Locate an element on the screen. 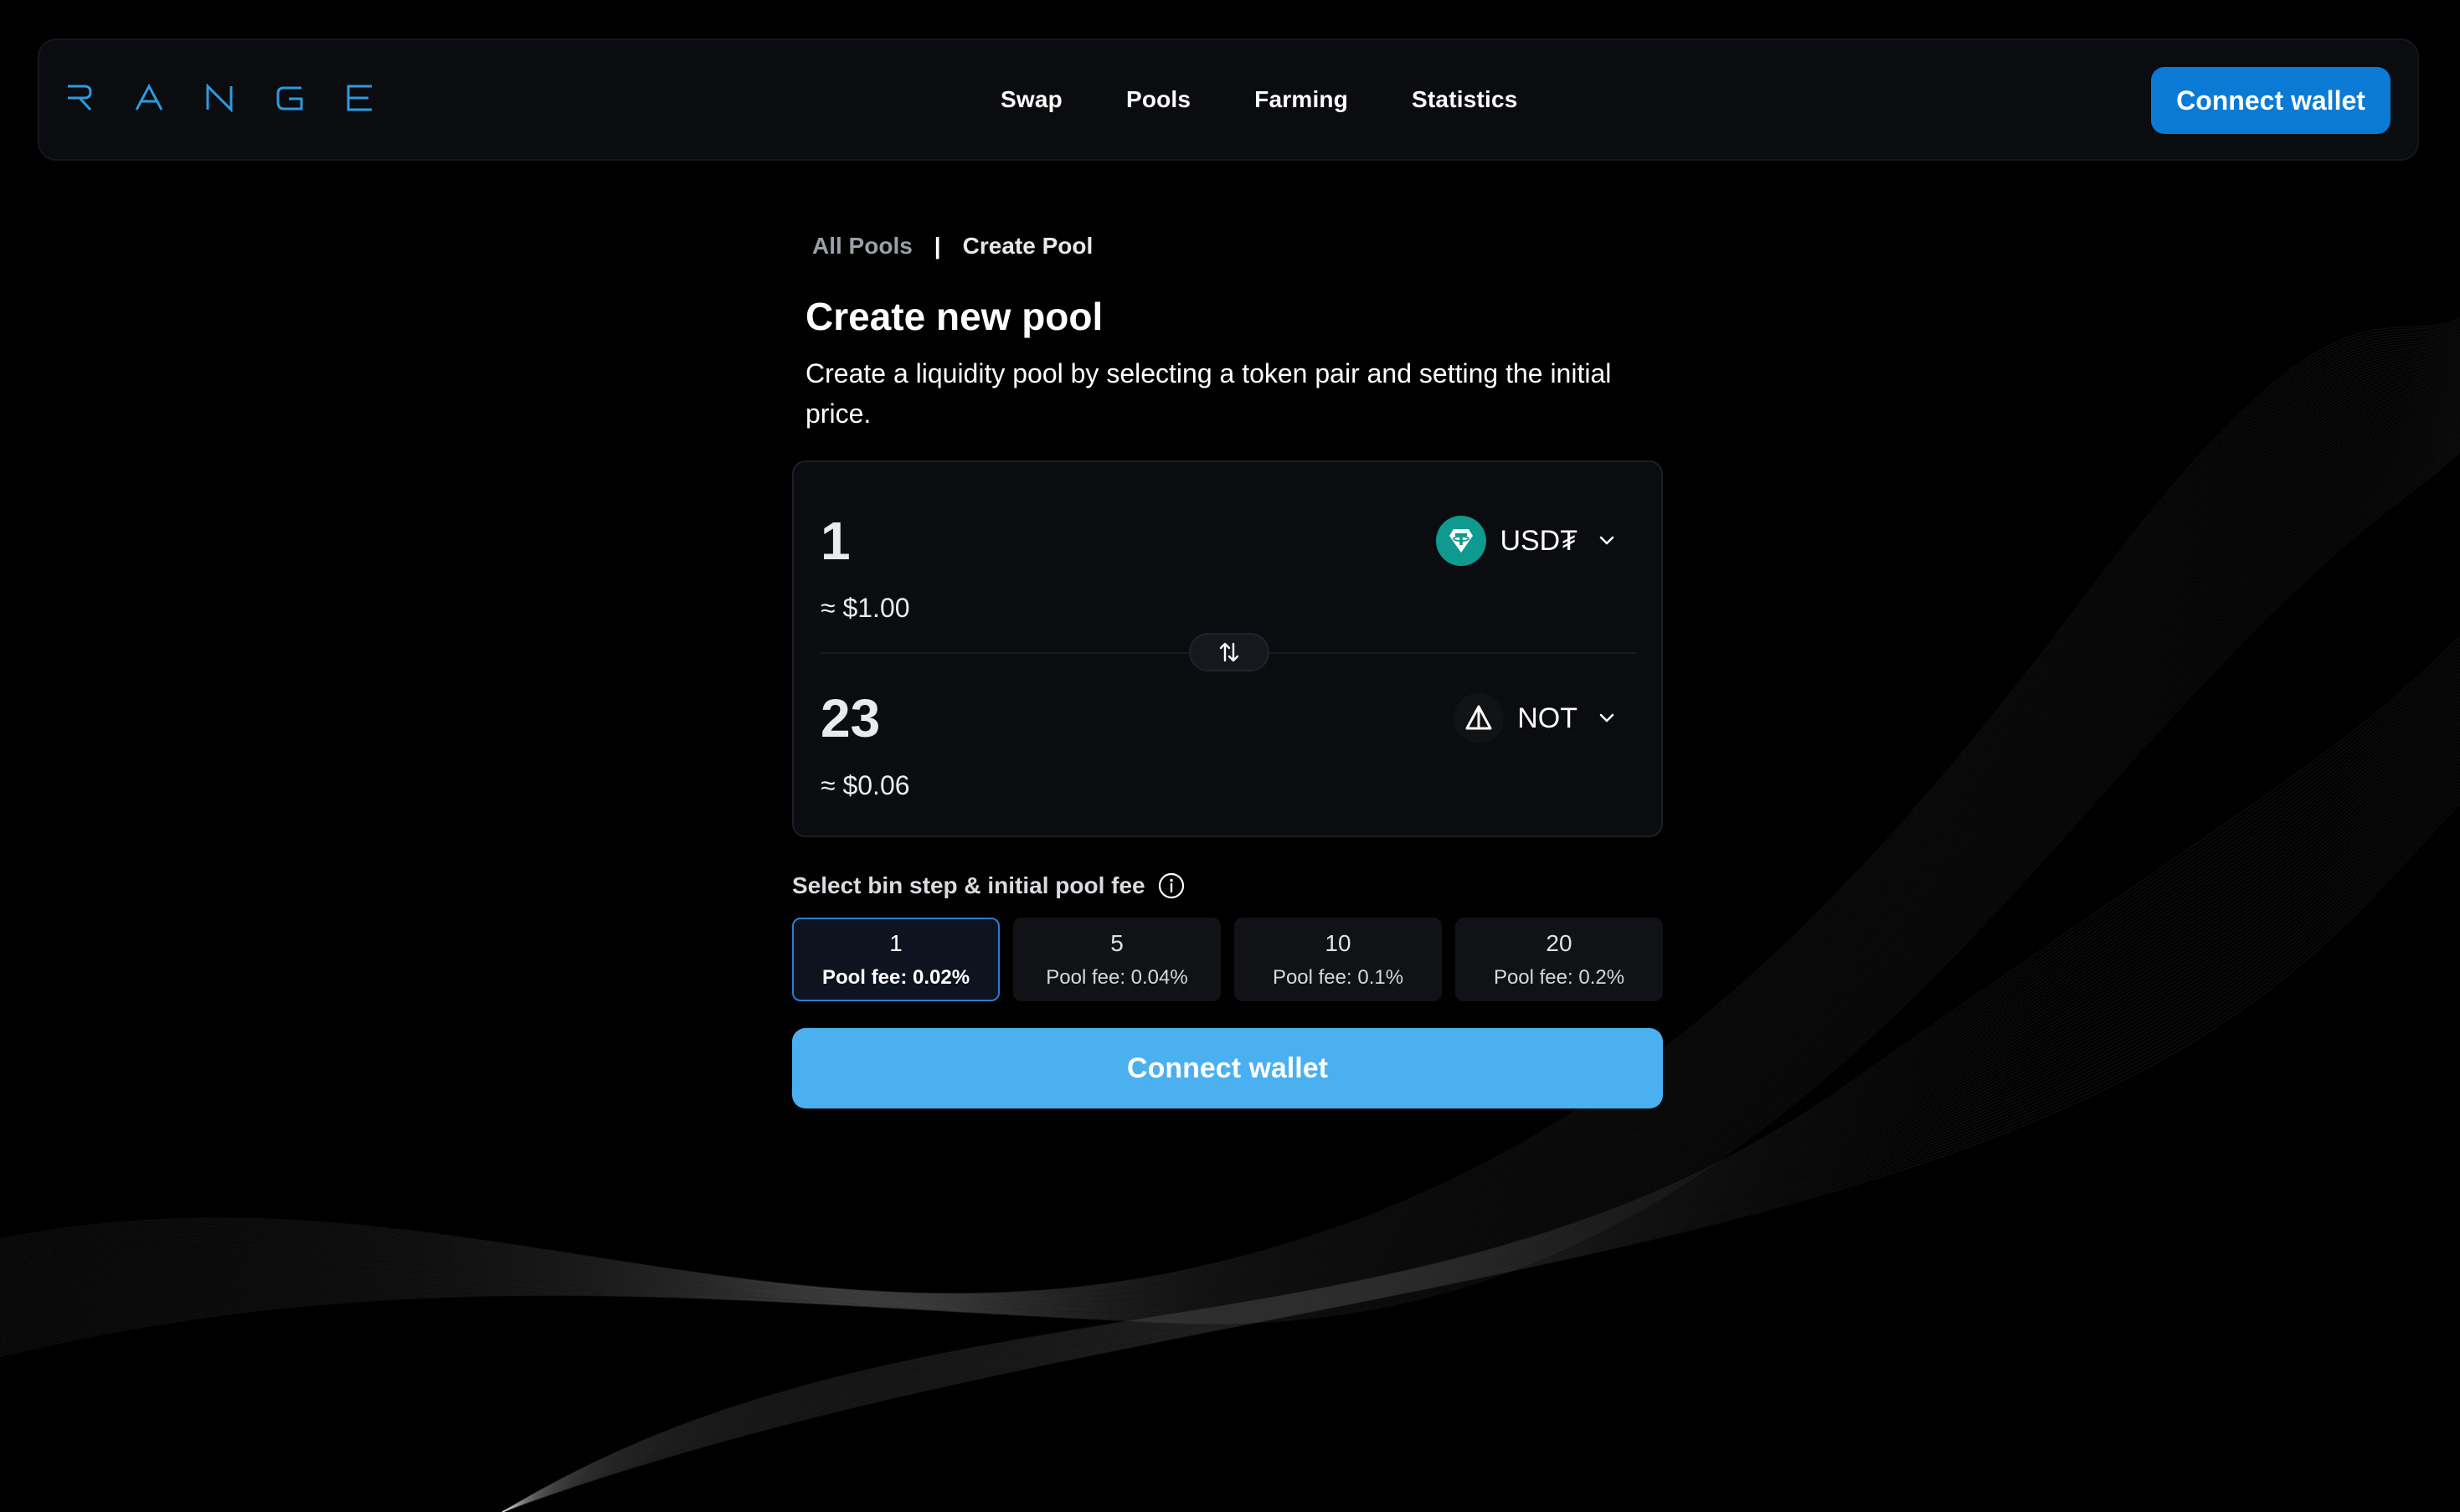  token-row-quote: 23 ≈ $0.06 NOT is located at coordinates (1228, 745).